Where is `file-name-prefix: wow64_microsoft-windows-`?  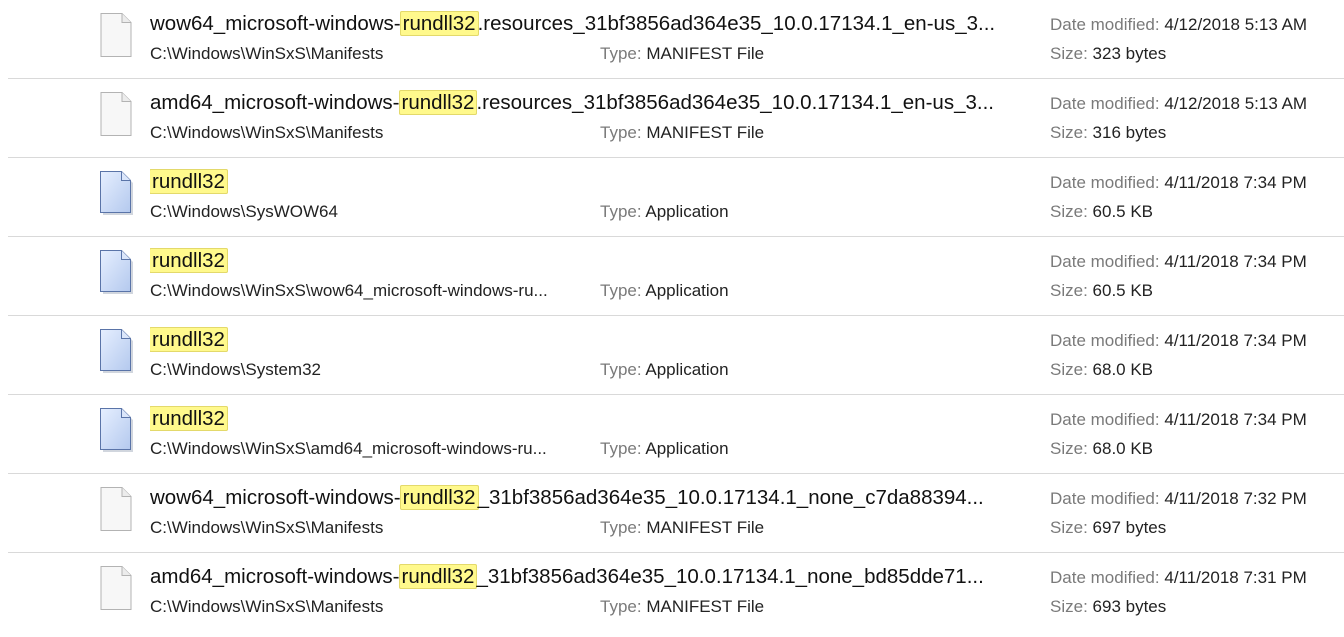
file-name-prefix: wow64_microsoft-windows- is located at coordinates (275, 497).